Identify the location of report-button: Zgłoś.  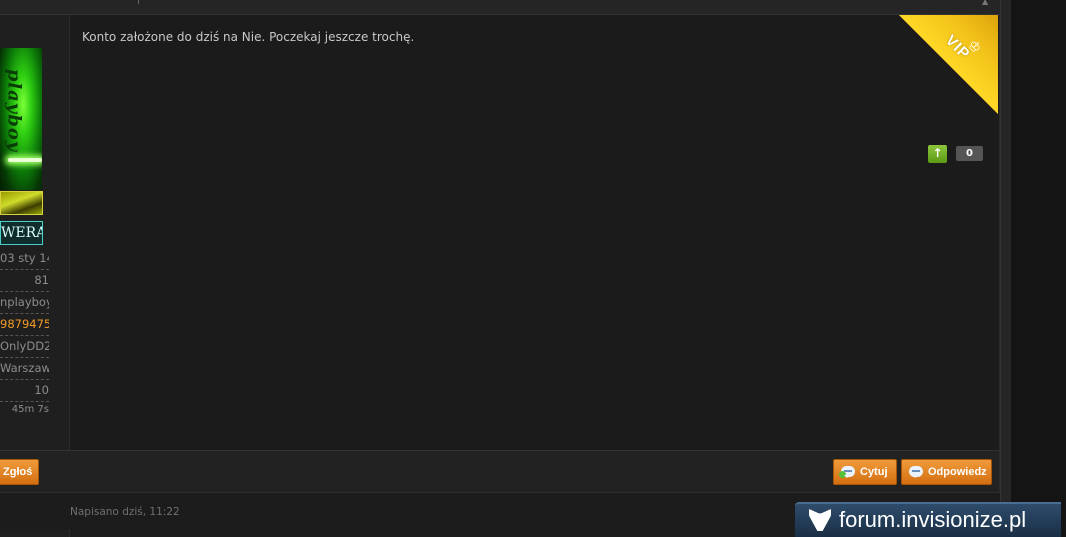
(19, 472).